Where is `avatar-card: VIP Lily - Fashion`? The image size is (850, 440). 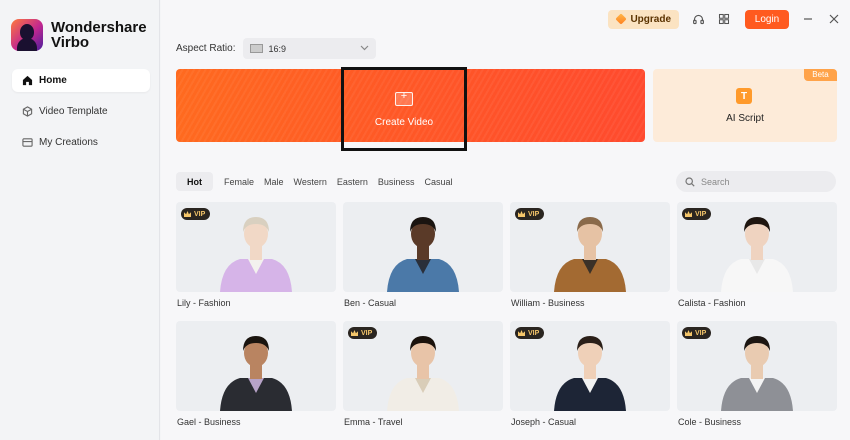 avatar-card: VIP Lily - Fashion is located at coordinates (256, 261).